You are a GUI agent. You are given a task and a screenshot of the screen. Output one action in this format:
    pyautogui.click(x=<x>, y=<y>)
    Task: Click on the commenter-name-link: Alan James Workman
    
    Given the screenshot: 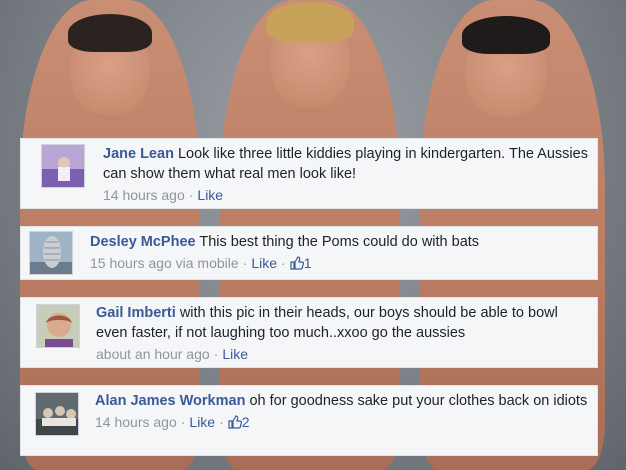 What is the action you would take?
    pyautogui.click(x=170, y=401)
    